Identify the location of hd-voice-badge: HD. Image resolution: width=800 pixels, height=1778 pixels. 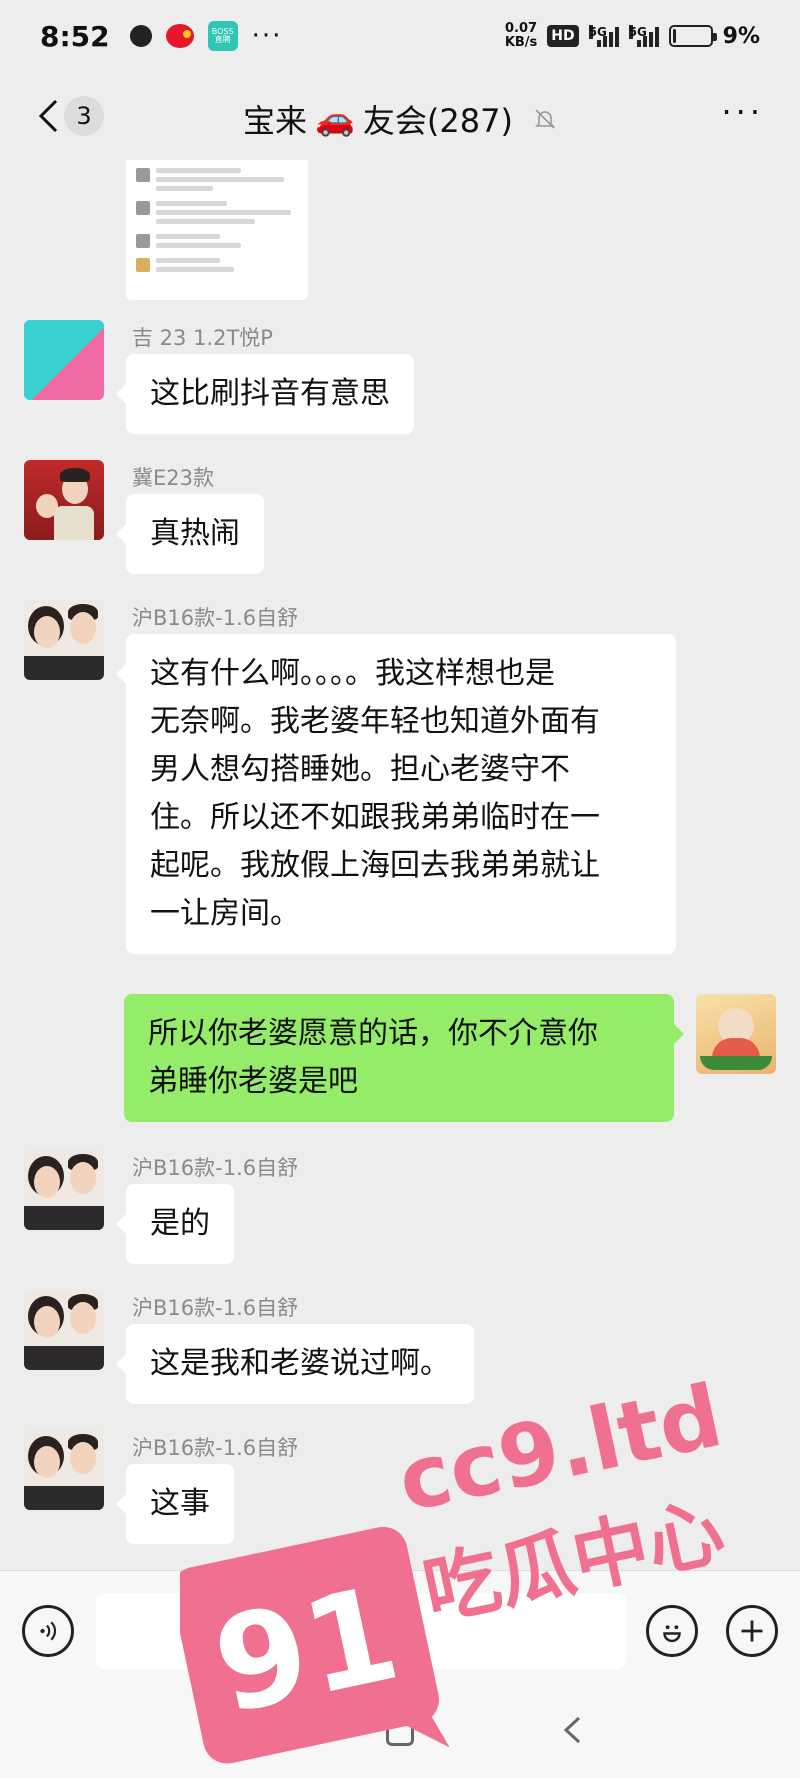
(563, 36).